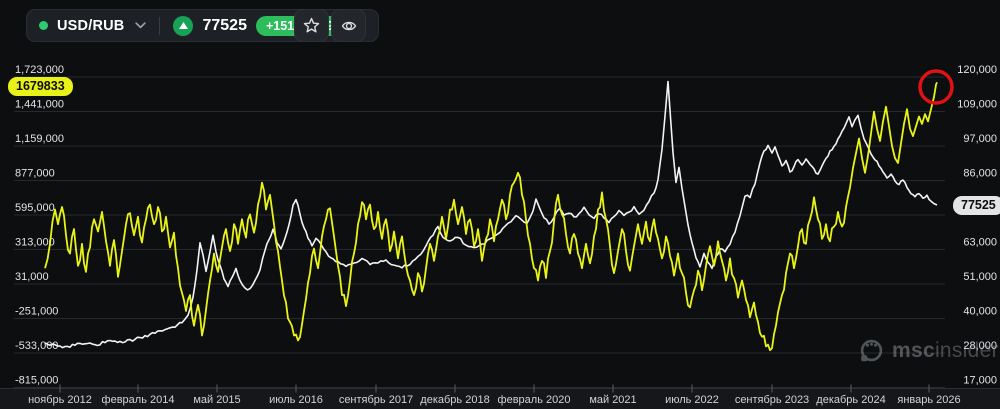 This screenshot has width=1000, height=409. I want to click on x-axis-label: декабрь 2024, so click(850, 400).